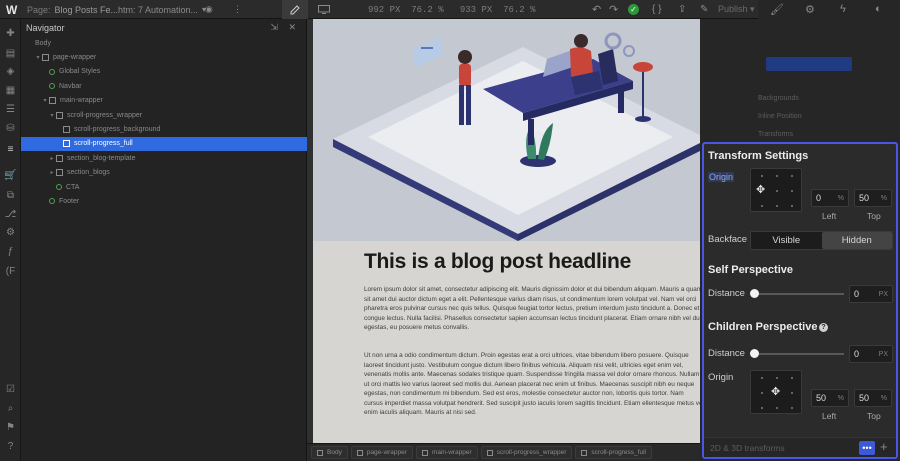  What do you see at coordinates (10, 251) in the screenshot?
I see `app-f-icon: ƒ` at bounding box center [10, 251].